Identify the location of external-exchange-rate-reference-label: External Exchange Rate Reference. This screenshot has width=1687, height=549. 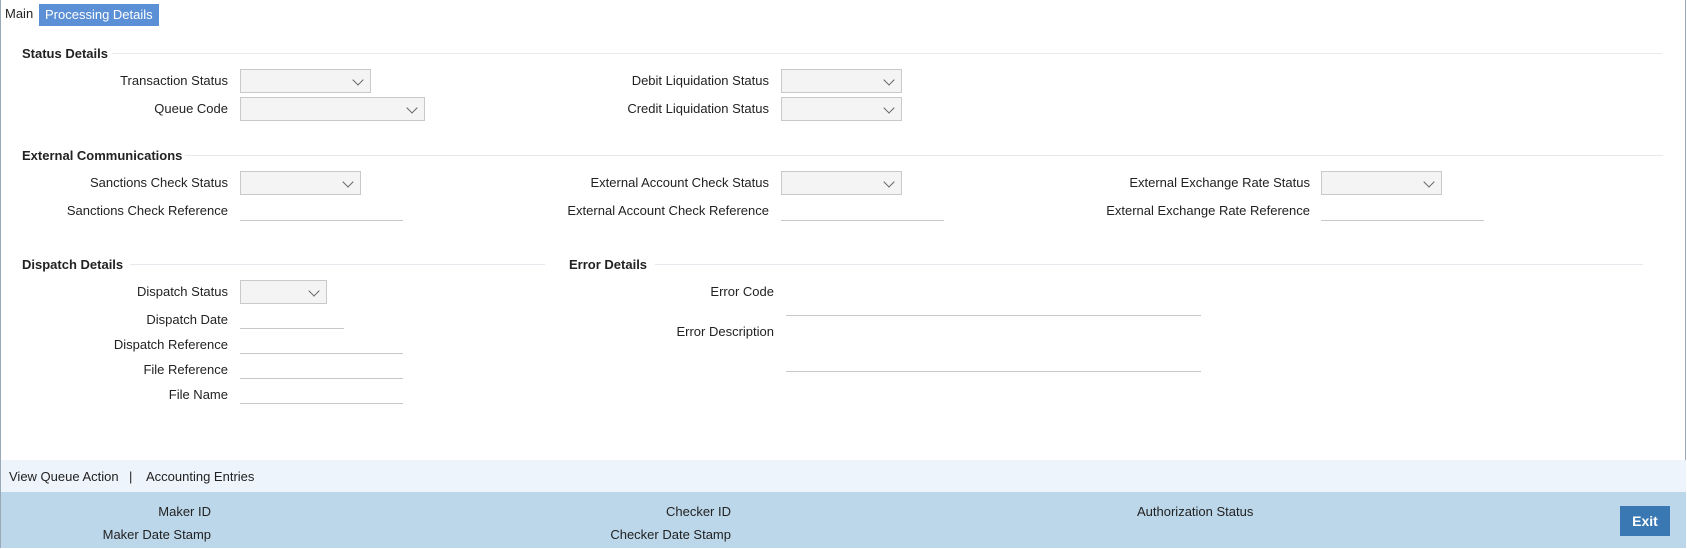
(1208, 210).